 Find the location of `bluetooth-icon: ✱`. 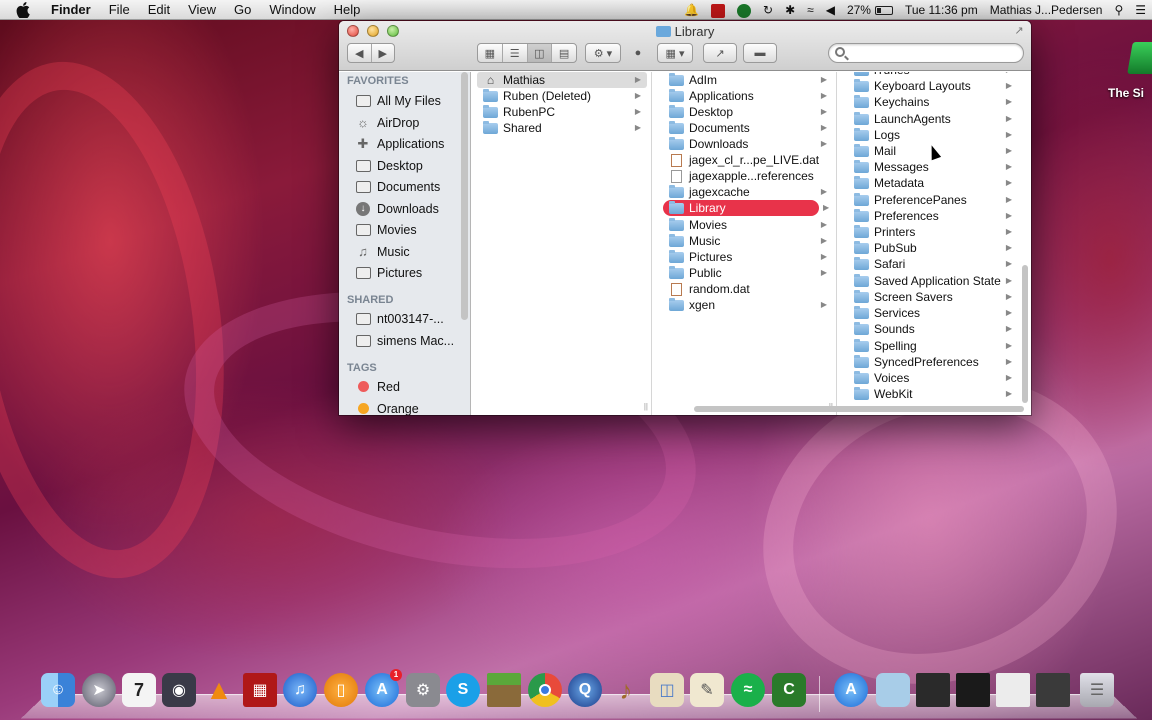

bluetooth-icon: ✱ is located at coordinates (790, 10).